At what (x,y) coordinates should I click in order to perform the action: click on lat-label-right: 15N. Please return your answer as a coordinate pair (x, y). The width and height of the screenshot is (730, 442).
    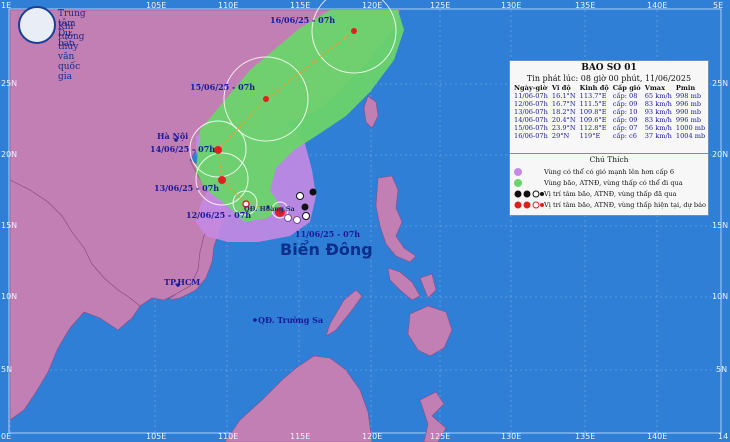
    Looking at the image, I should click on (720, 225).